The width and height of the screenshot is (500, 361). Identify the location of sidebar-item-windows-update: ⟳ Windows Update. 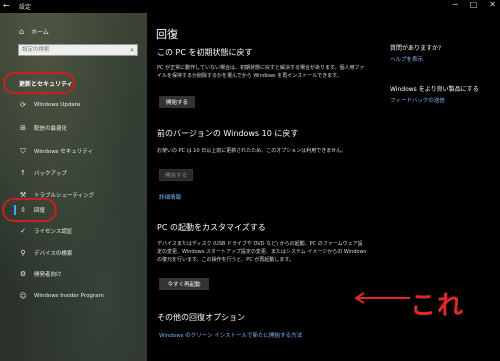
(73, 105).